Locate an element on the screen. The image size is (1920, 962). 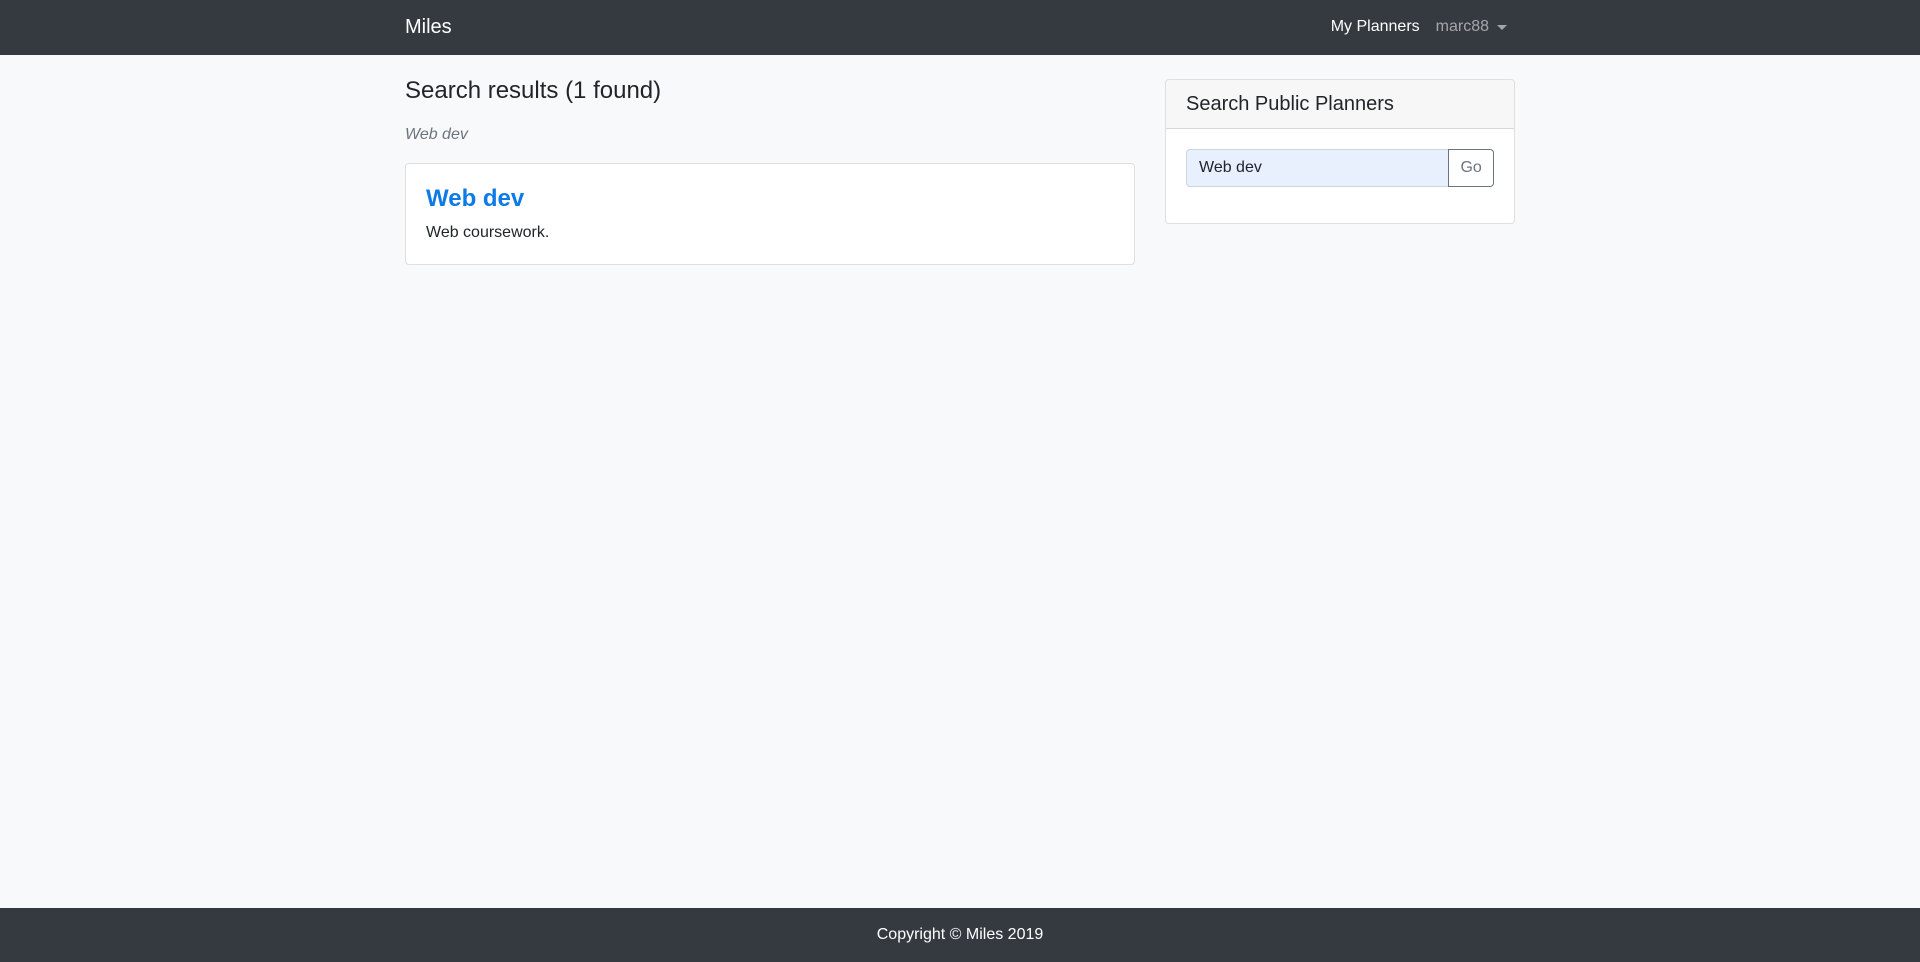
result-card: Web dev Web coursework. is located at coordinates (770, 214).